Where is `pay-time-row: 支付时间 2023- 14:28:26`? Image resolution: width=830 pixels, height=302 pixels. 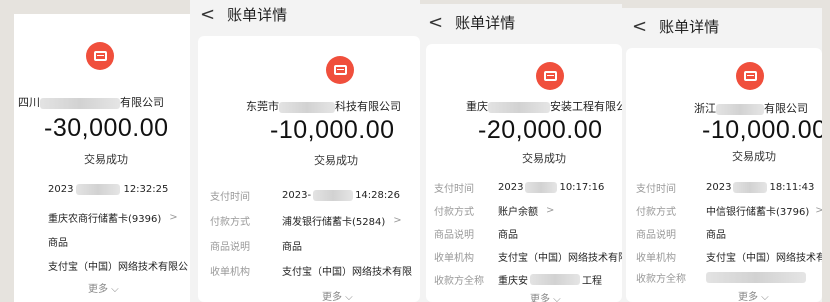
pay-time-row: 支付时间 2023- 14:28:26 is located at coordinates (305, 196).